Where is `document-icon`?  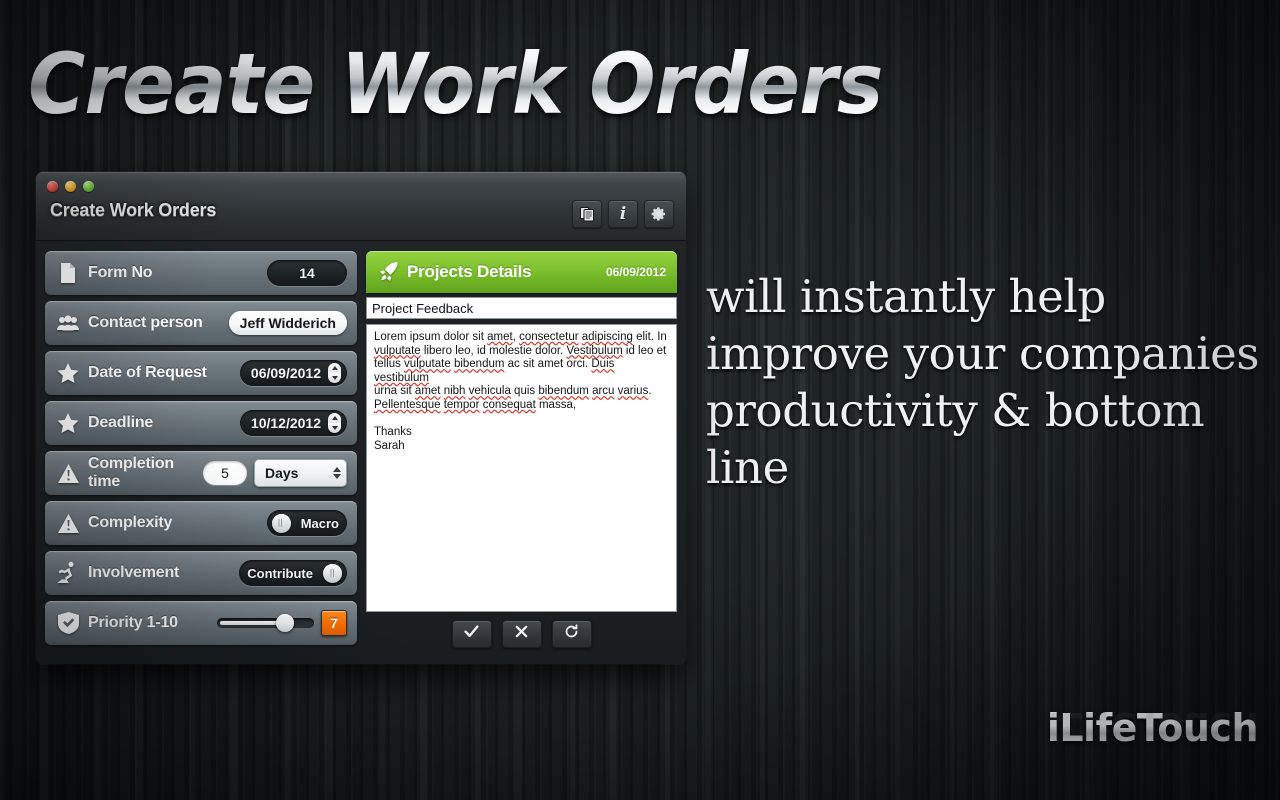 document-icon is located at coordinates (68, 273).